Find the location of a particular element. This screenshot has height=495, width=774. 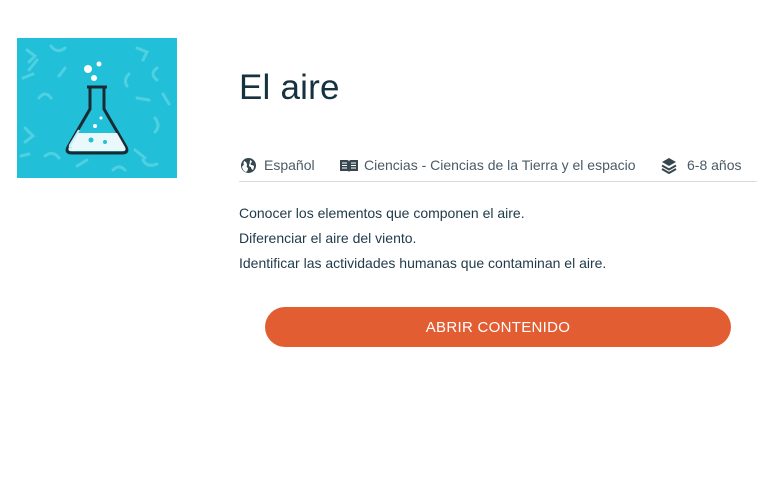

meta-language: Español is located at coordinates (289, 165).